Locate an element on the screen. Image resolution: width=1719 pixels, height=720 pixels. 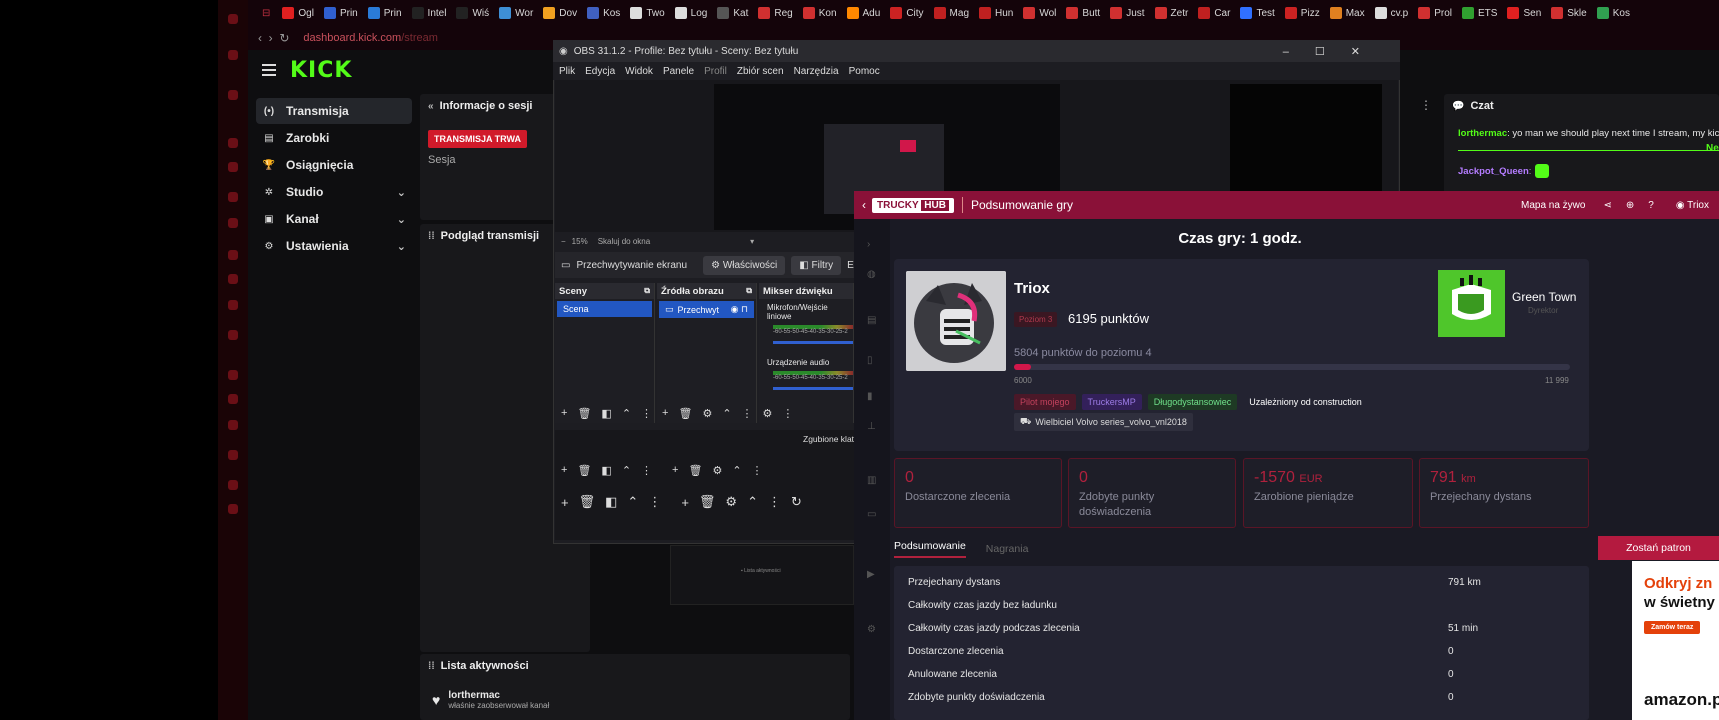
bookmark-item: Max is located at coordinates (1347, 13).